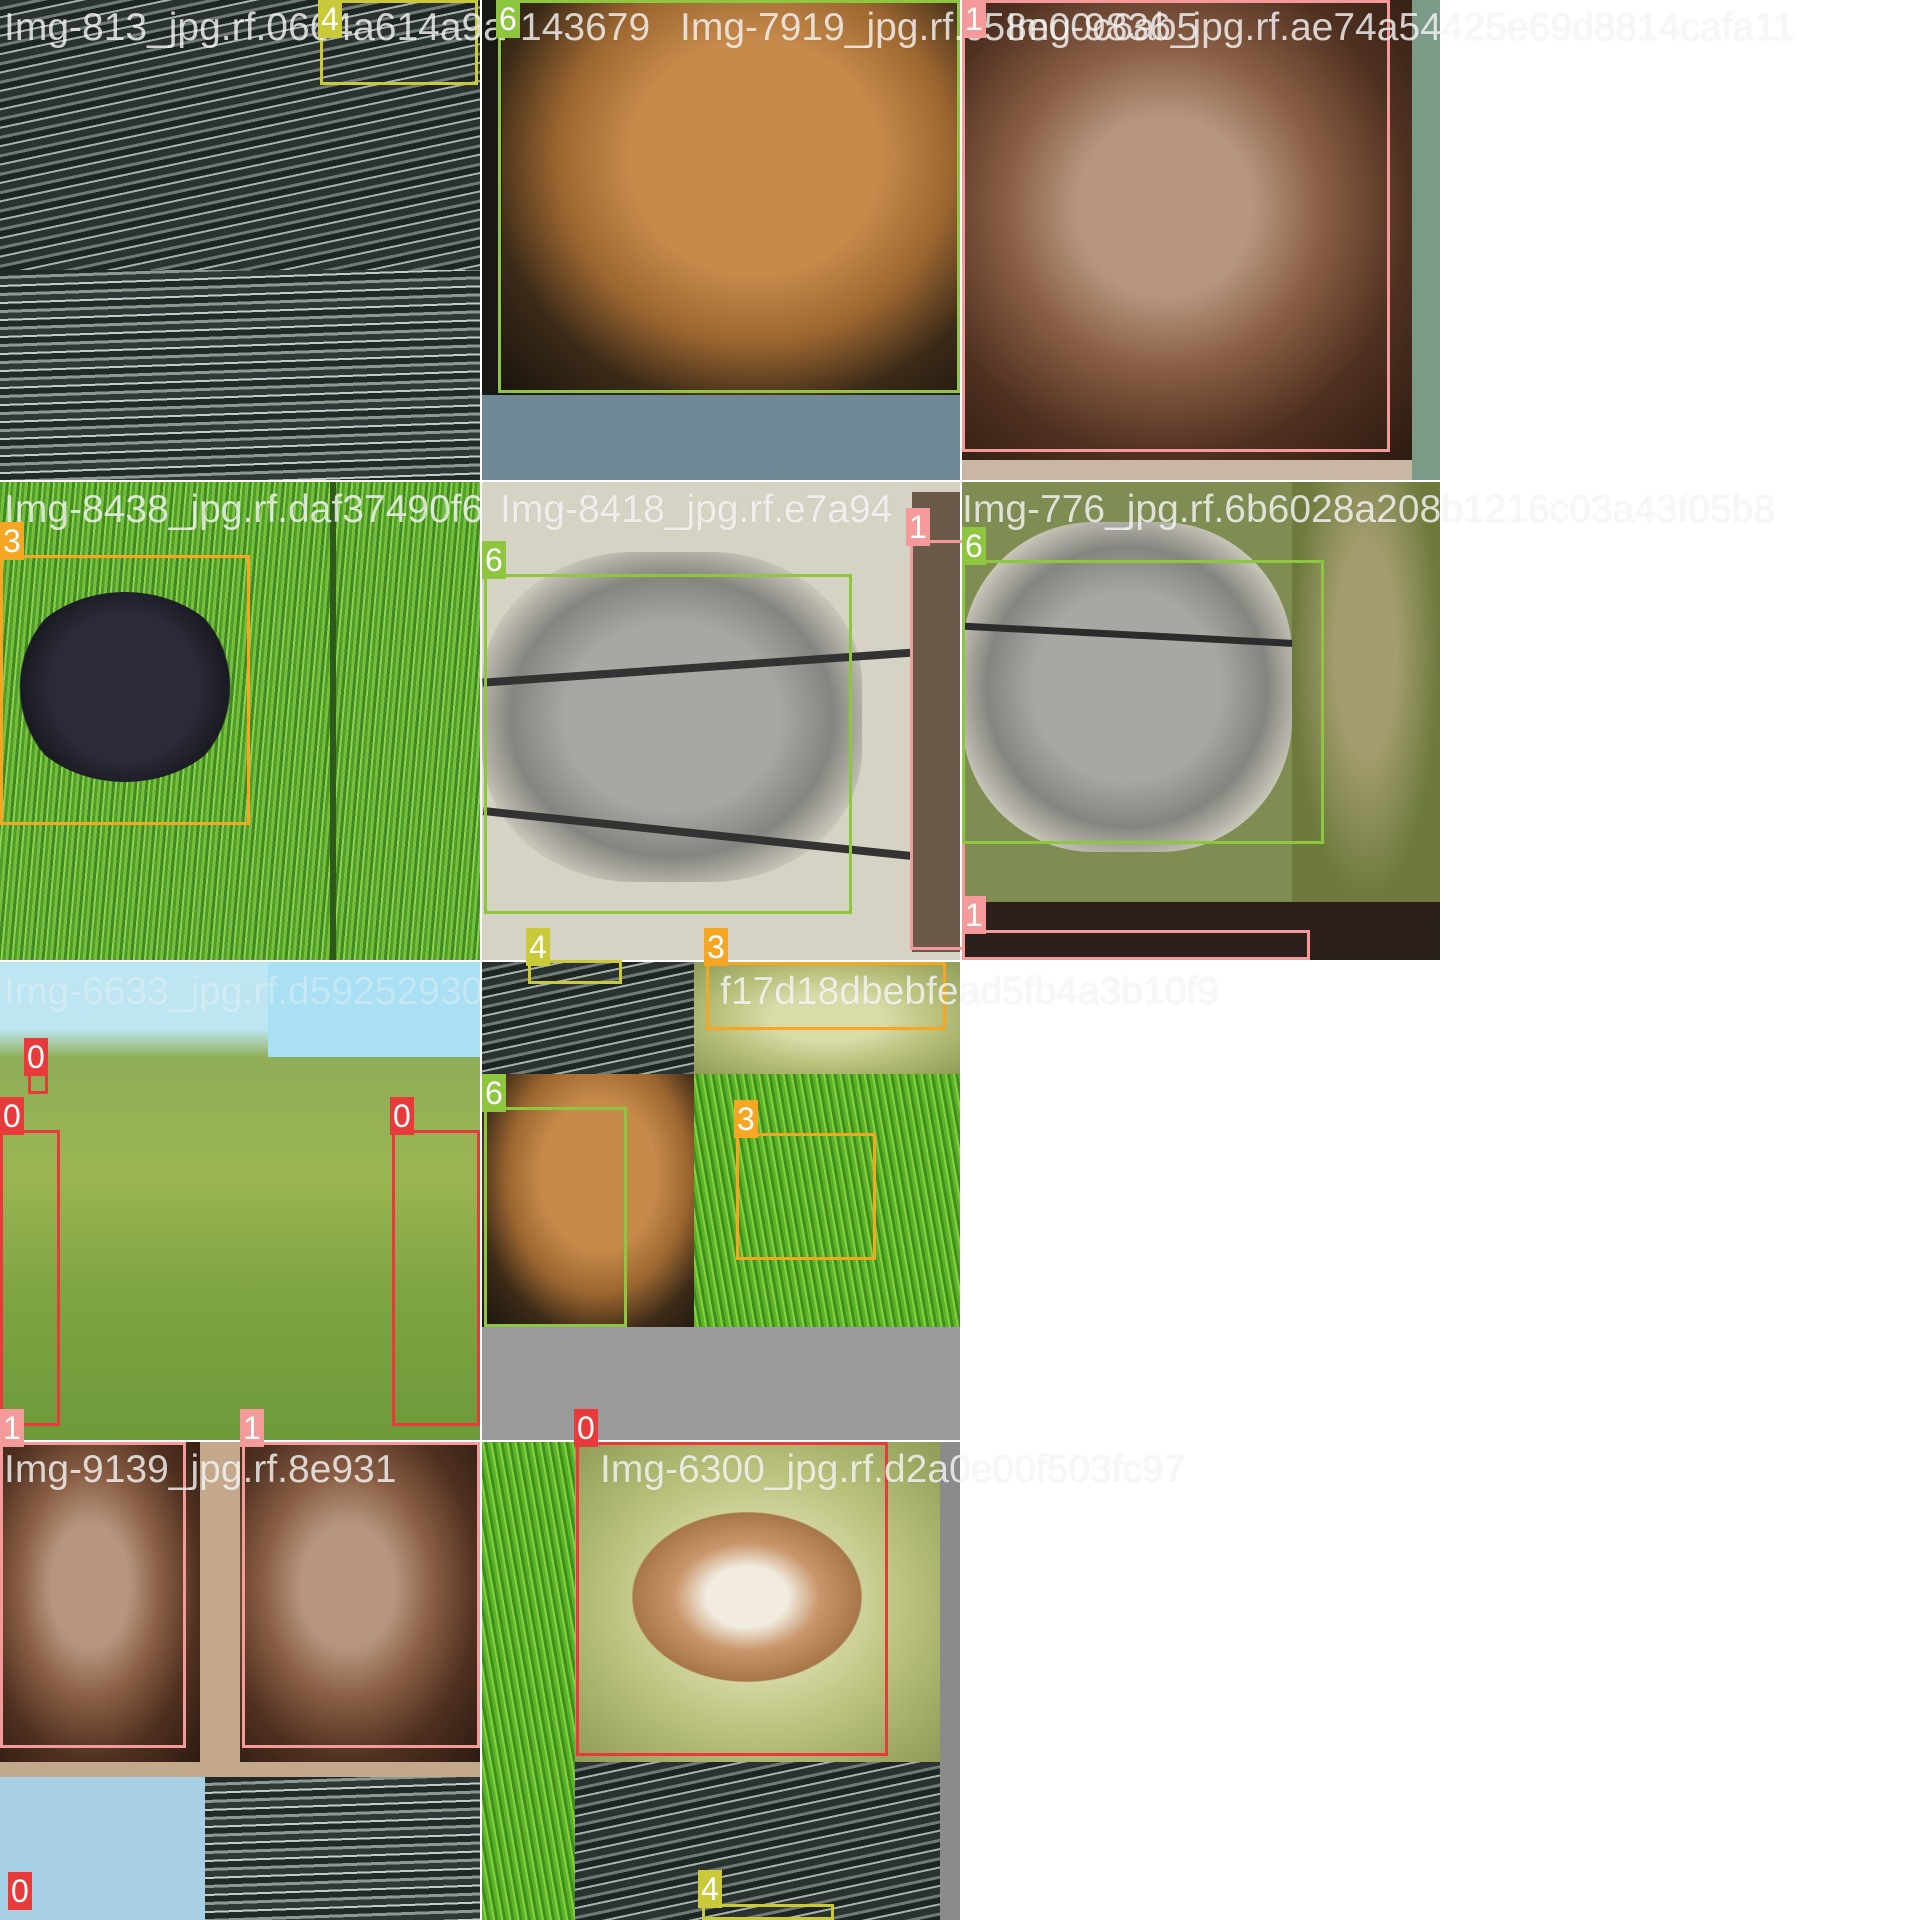  What do you see at coordinates (1201, 1681) in the screenshot?
I see `mosaic-tile-empty-bottom` at bounding box center [1201, 1681].